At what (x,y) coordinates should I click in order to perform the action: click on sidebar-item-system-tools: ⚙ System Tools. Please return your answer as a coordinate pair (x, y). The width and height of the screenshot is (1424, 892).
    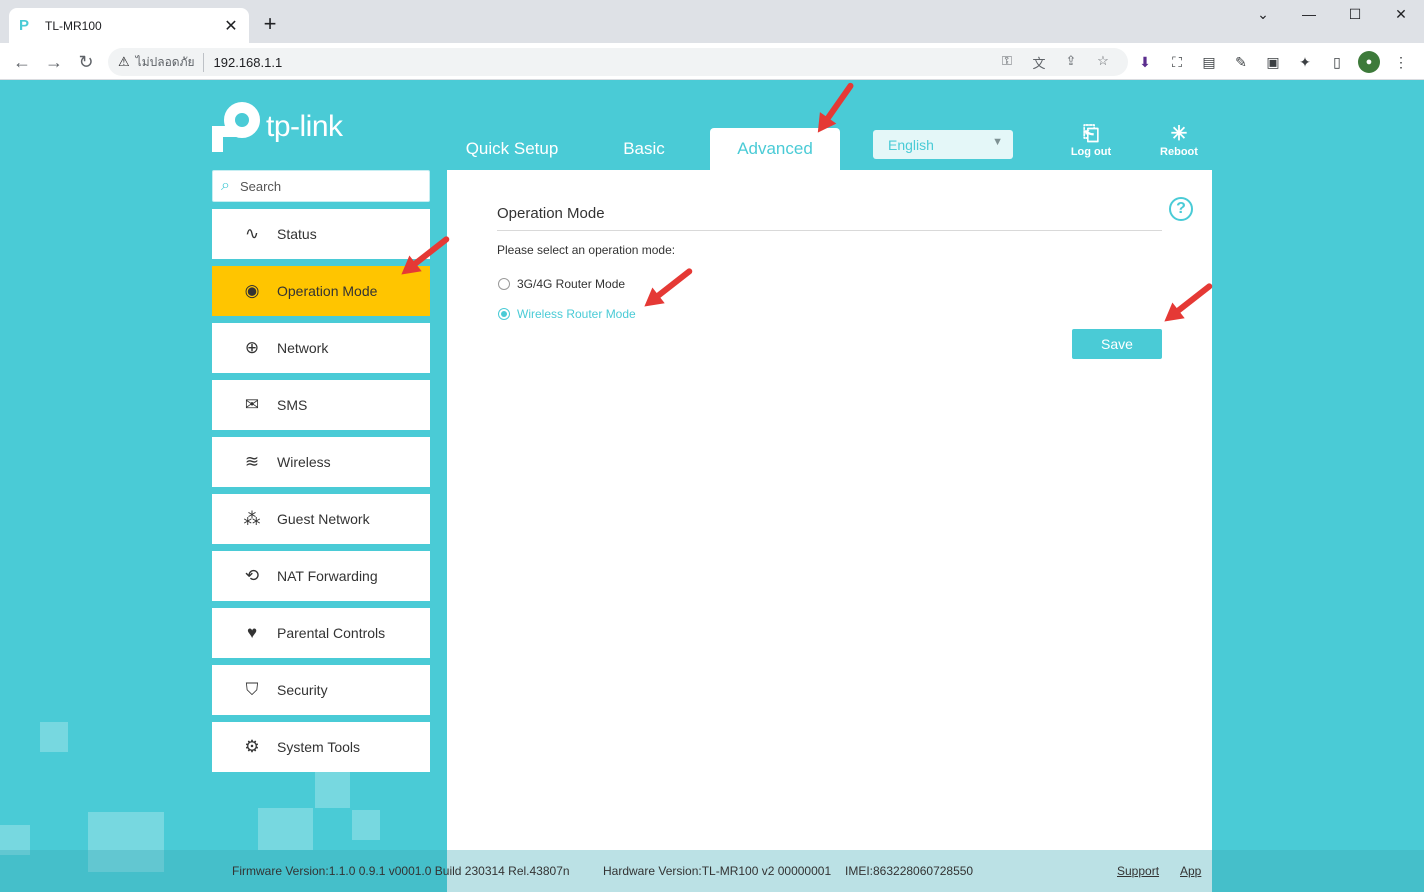
    Looking at the image, I should click on (321, 747).